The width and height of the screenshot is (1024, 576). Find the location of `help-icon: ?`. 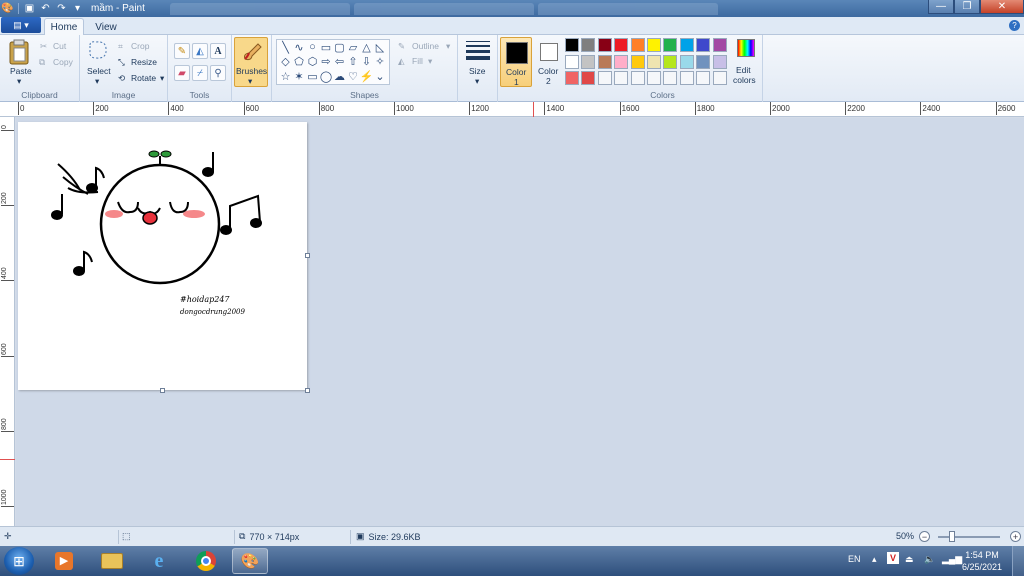

help-icon: ? is located at coordinates (1014, 25).